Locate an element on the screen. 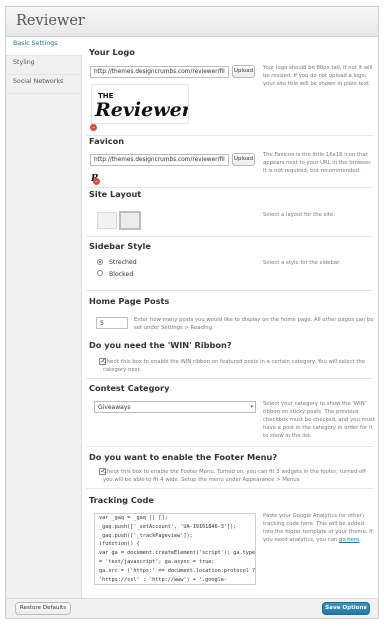 The image size is (384, 626). code-line: = 'text/javascript'; ga.async = true; is located at coordinates (157, 561).